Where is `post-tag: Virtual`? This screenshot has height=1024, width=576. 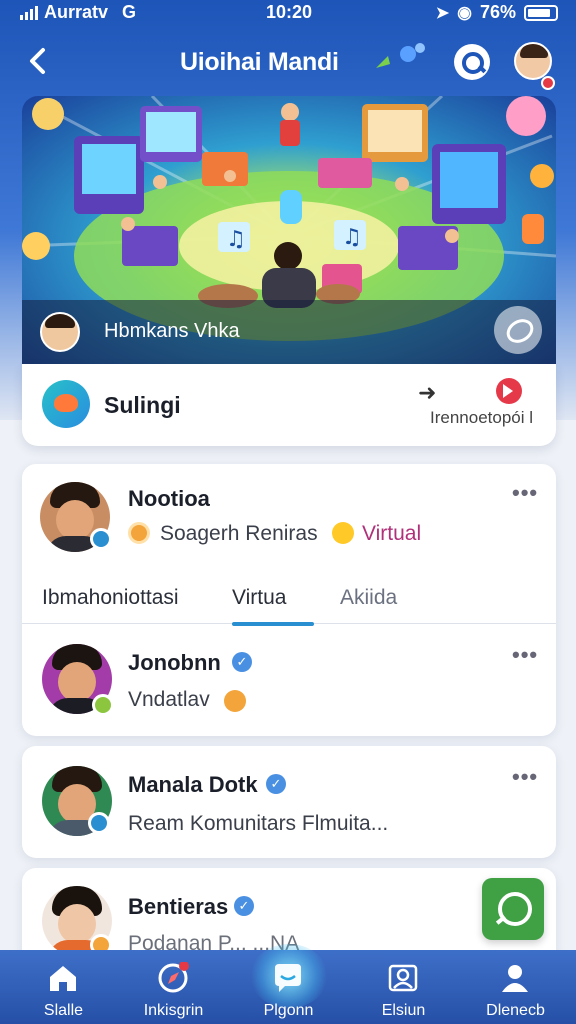
post-tag: Virtual is located at coordinates (391, 534).